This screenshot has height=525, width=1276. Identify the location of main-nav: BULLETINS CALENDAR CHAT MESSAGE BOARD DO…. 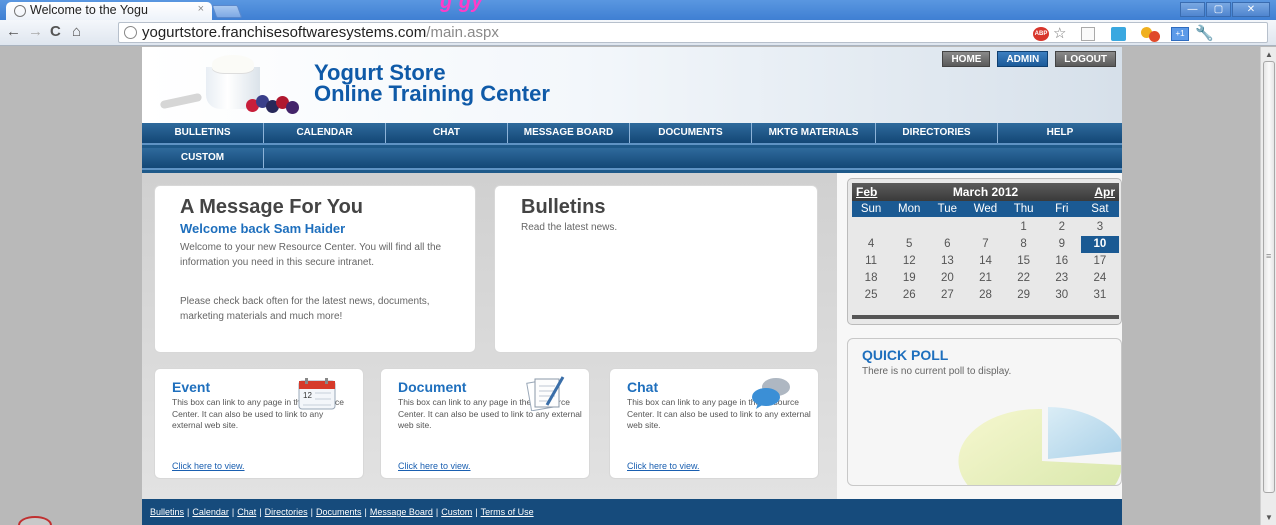
(632, 148).